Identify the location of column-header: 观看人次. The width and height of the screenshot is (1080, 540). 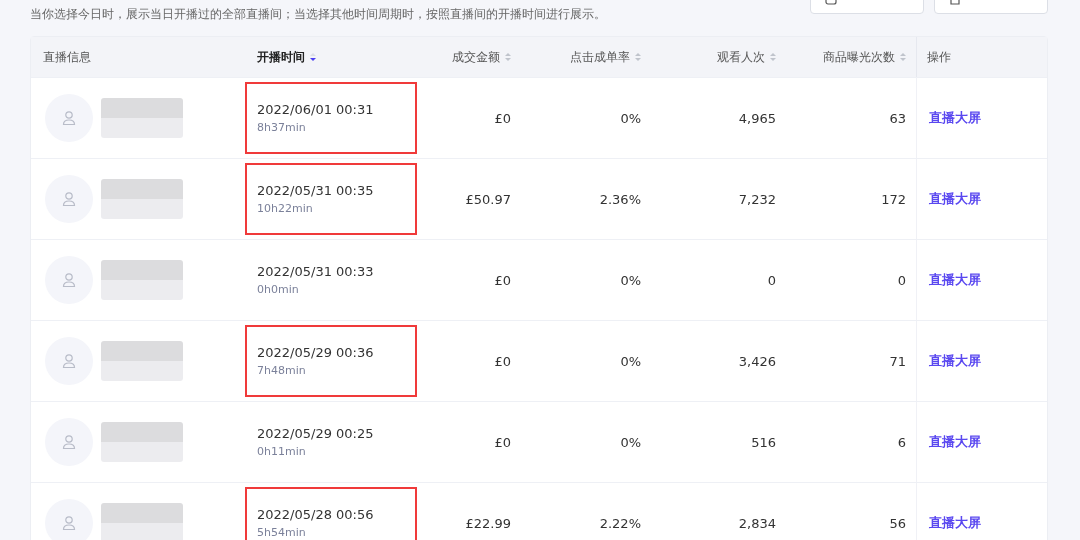
(741, 57).